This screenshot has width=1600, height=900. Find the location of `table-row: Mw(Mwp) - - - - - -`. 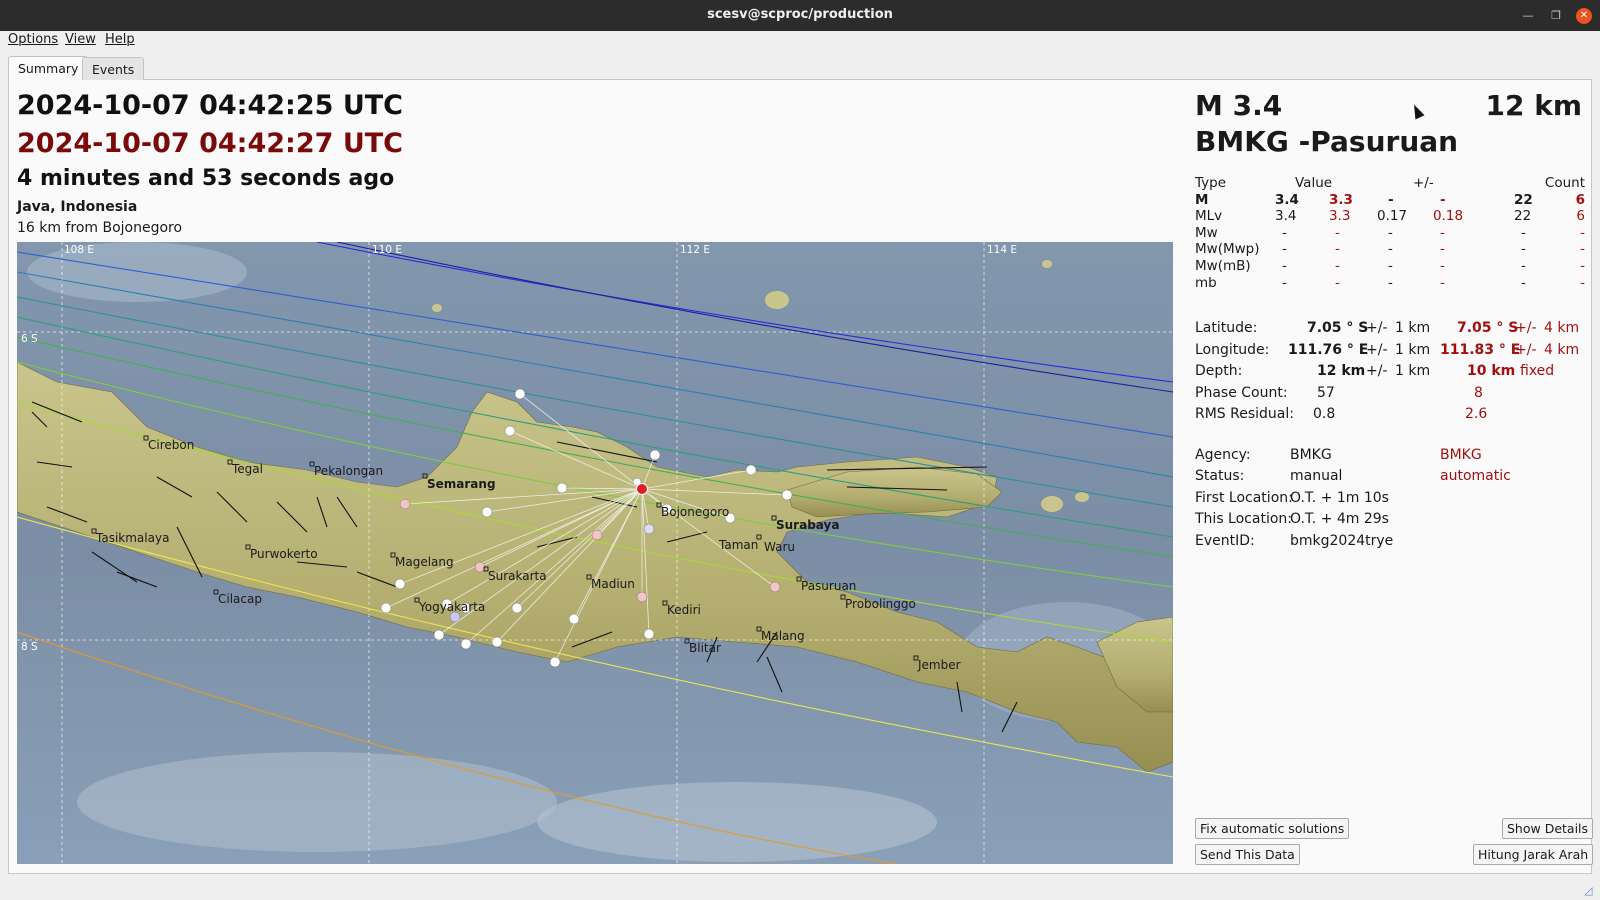

table-row: Mw(Mwp) - - - - - - is located at coordinates (1390, 249).